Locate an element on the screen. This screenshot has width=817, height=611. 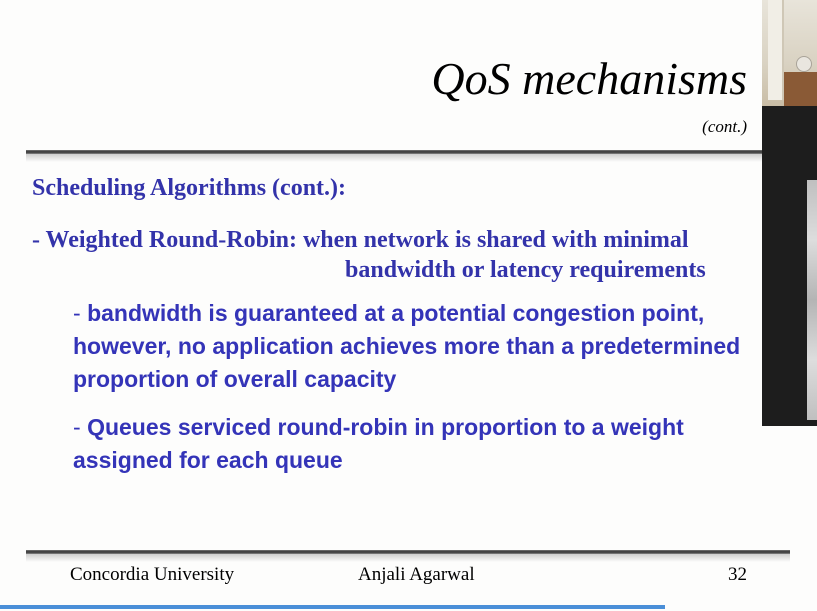
section-heading: Scheduling Algorithms (cont.): is located at coordinates (189, 188).